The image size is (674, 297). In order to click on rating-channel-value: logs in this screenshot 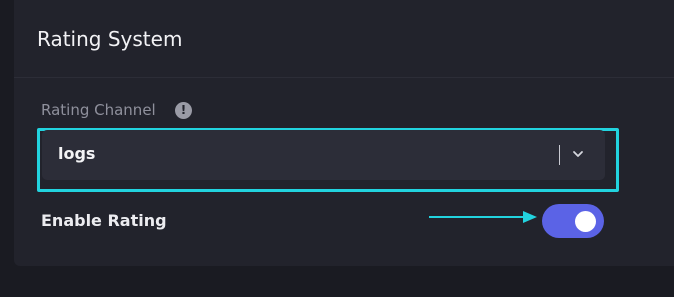, I will do `click(77, 153)`.